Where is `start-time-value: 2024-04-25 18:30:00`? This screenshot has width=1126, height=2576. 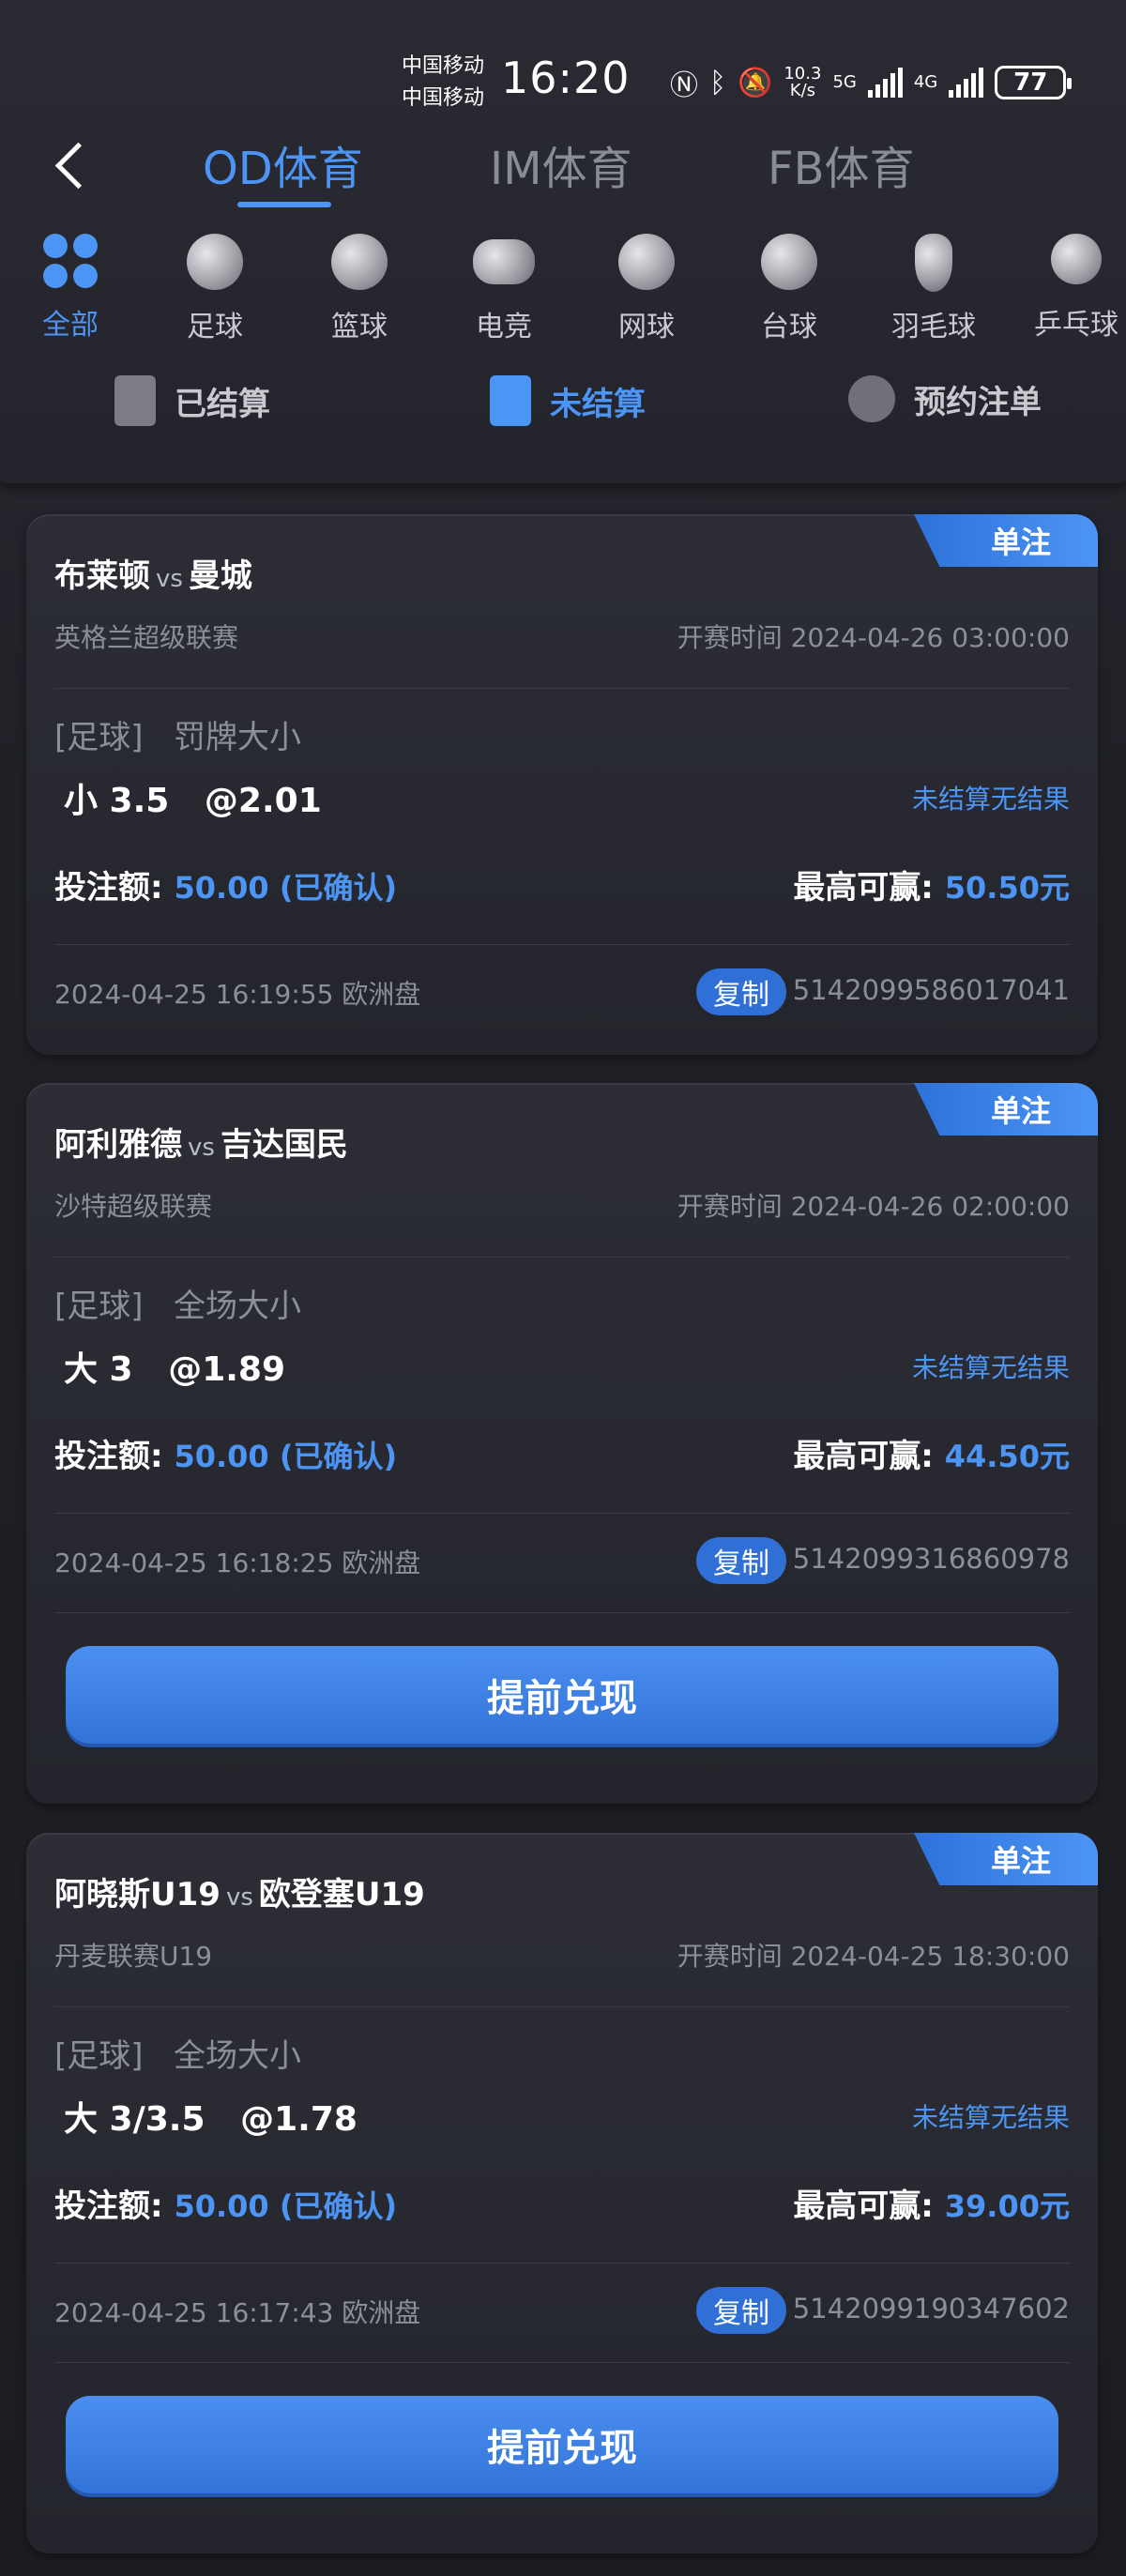
start-time-value: 2024-04-25 18:30:00 is located at coordinates (930, 1956).